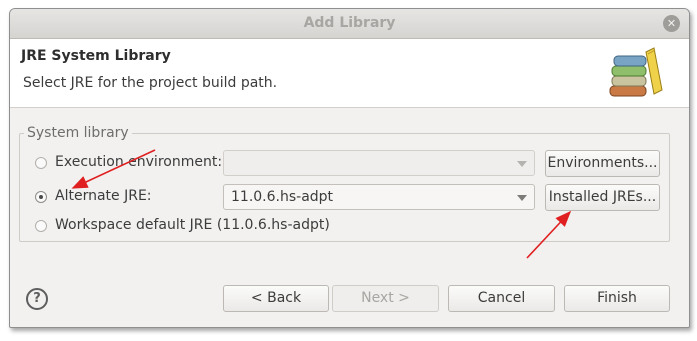 The image size is (697, 341). Describe the element at coordinates (276, 298) in the screenshot. I see `back-button: < Back` at that location.